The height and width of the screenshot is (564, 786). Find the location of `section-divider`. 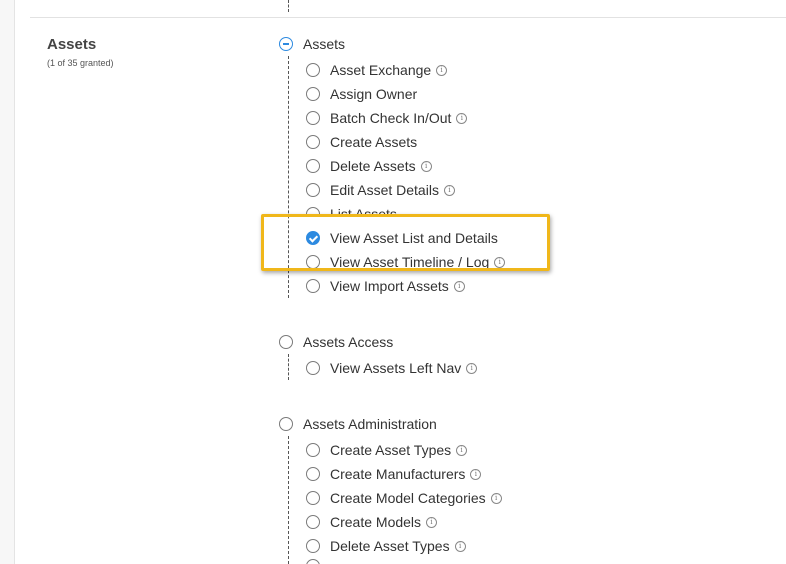

section-divider is located at coordinates (408, 17).